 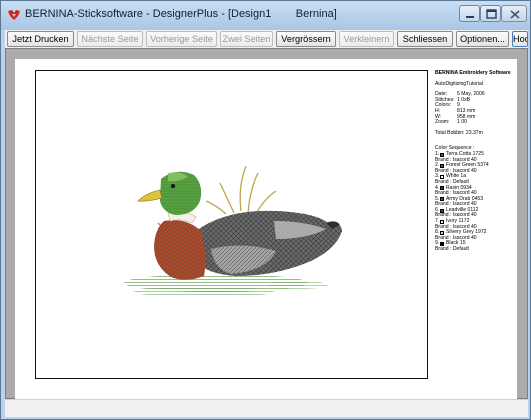 I want to click on maximize-button, so click(x=490, y=13).